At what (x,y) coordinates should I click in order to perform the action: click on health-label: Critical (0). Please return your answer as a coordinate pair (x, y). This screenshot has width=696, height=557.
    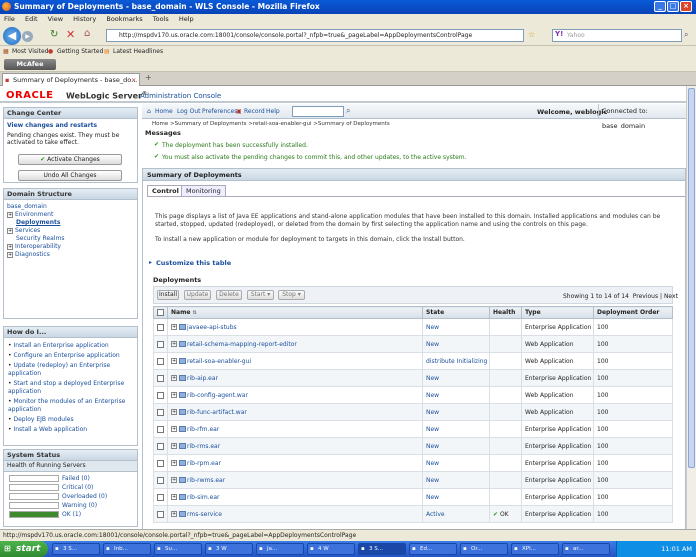
    Looking at the image, I should click on (77, 487).